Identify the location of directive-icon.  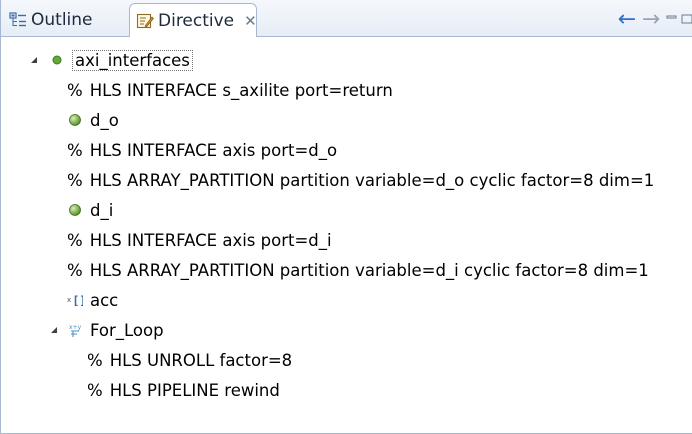
(145, 20).